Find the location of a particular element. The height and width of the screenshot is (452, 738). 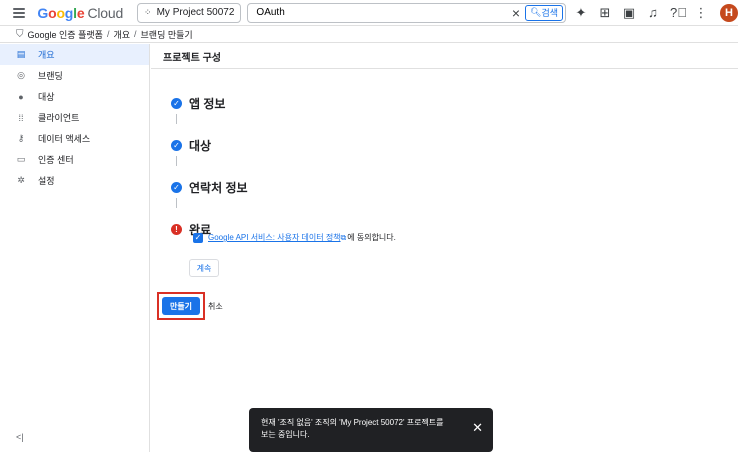

sidebar-item-label: 인증 센터 is located at coordinates (56, 160).